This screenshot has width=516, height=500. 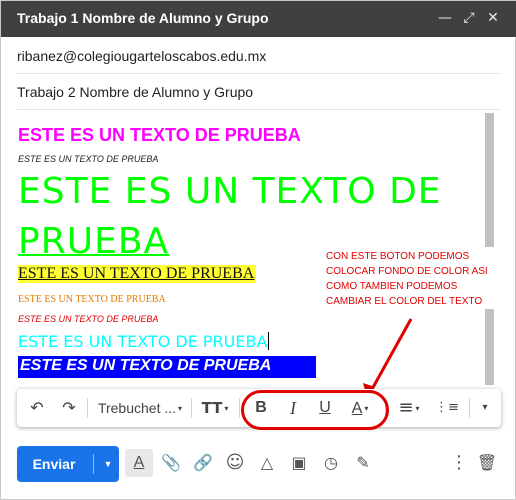 What do you see at coordinates (315, 410) in the screenshot?
I see `annotation-highlight` at bounding box center [315, 410].